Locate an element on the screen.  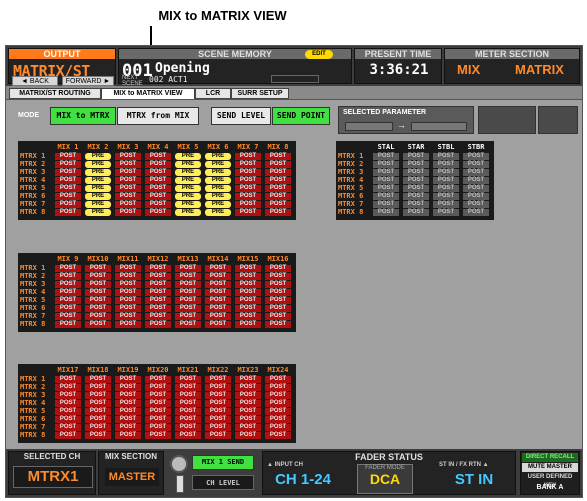
tab-surr-setup: SURR SETUP is located at coordinates (260, 93).